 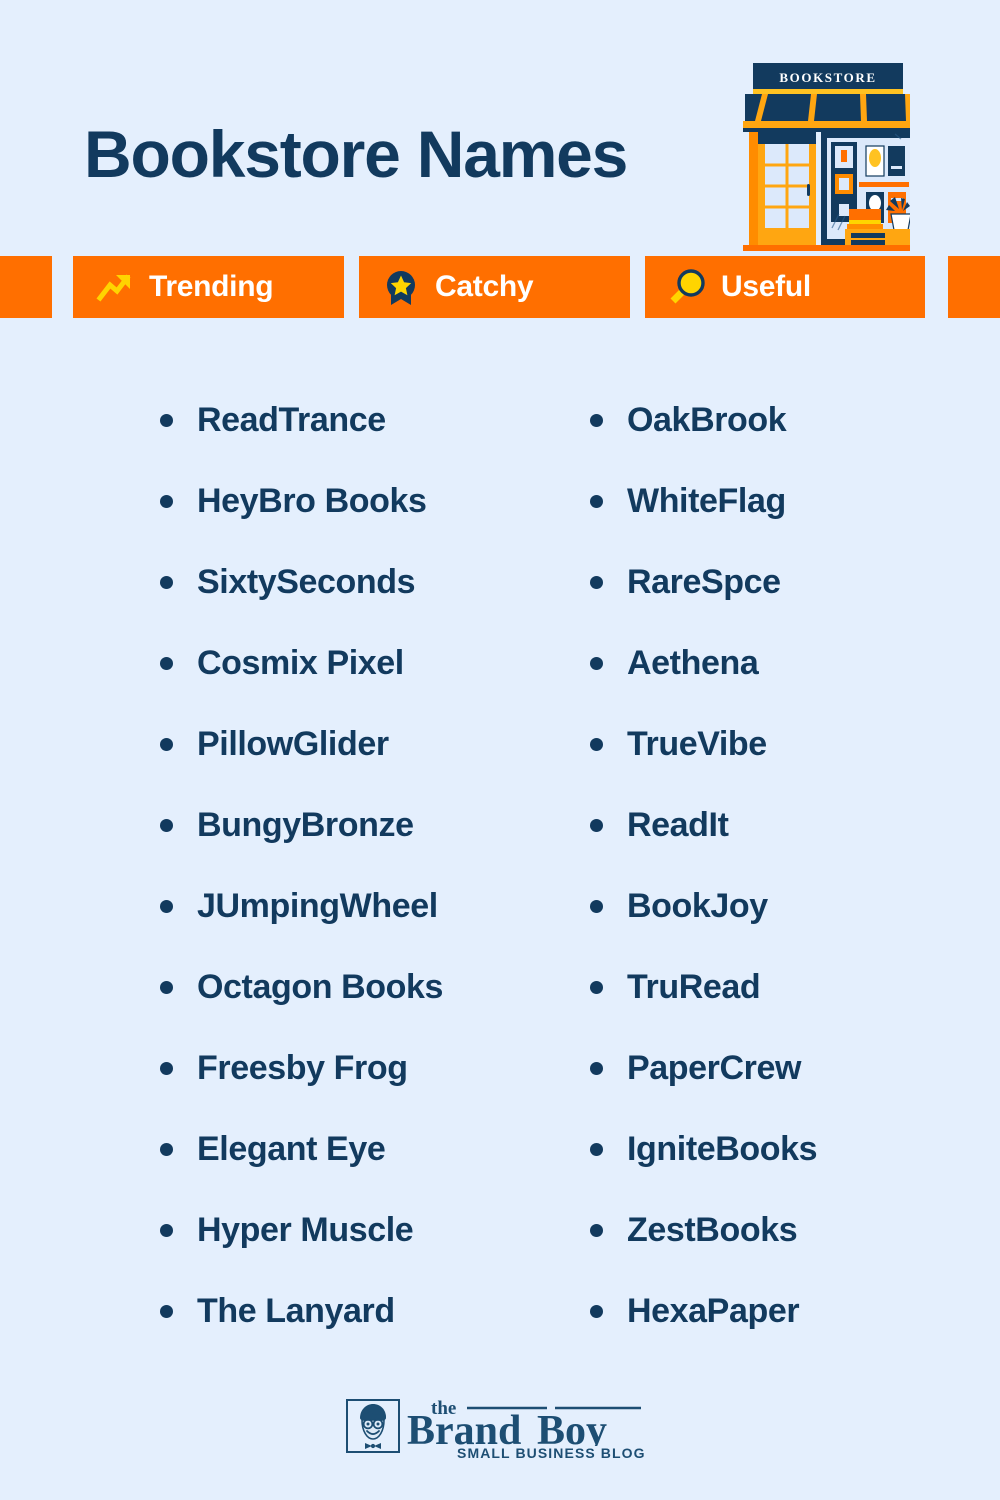 What do you see at coordinates (305, 825) in the screenshot?
I see `name-label: BungyBronze` at bounding box center [305, 825].